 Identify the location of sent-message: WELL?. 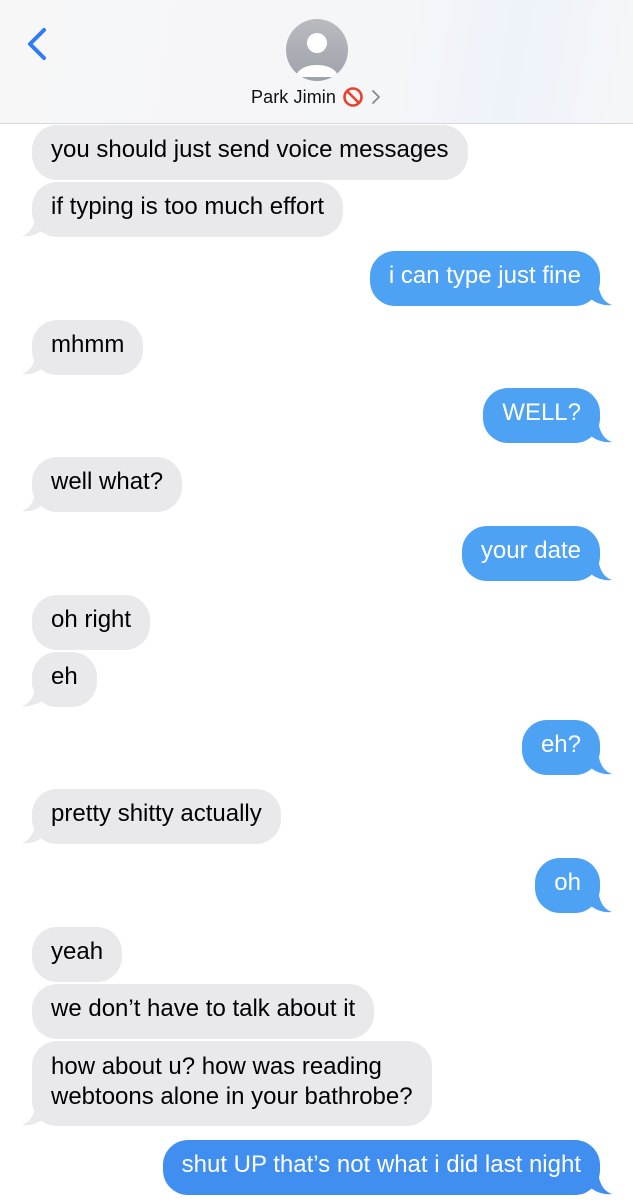
(541, 415).